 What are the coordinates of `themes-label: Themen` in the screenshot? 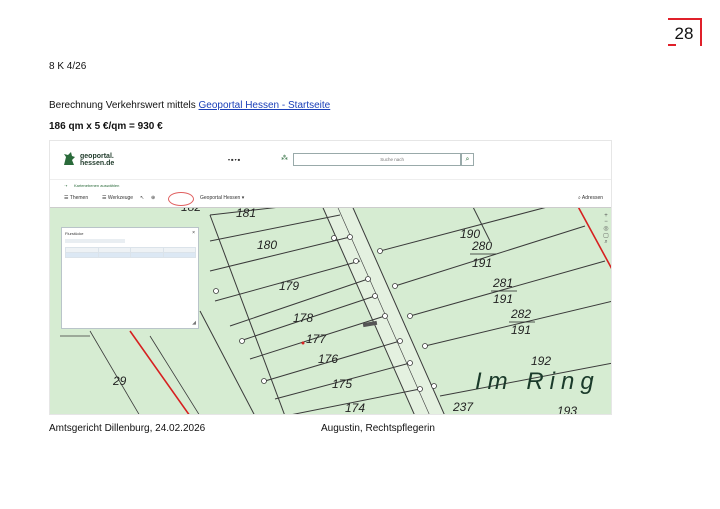 It's located at (79, 198).